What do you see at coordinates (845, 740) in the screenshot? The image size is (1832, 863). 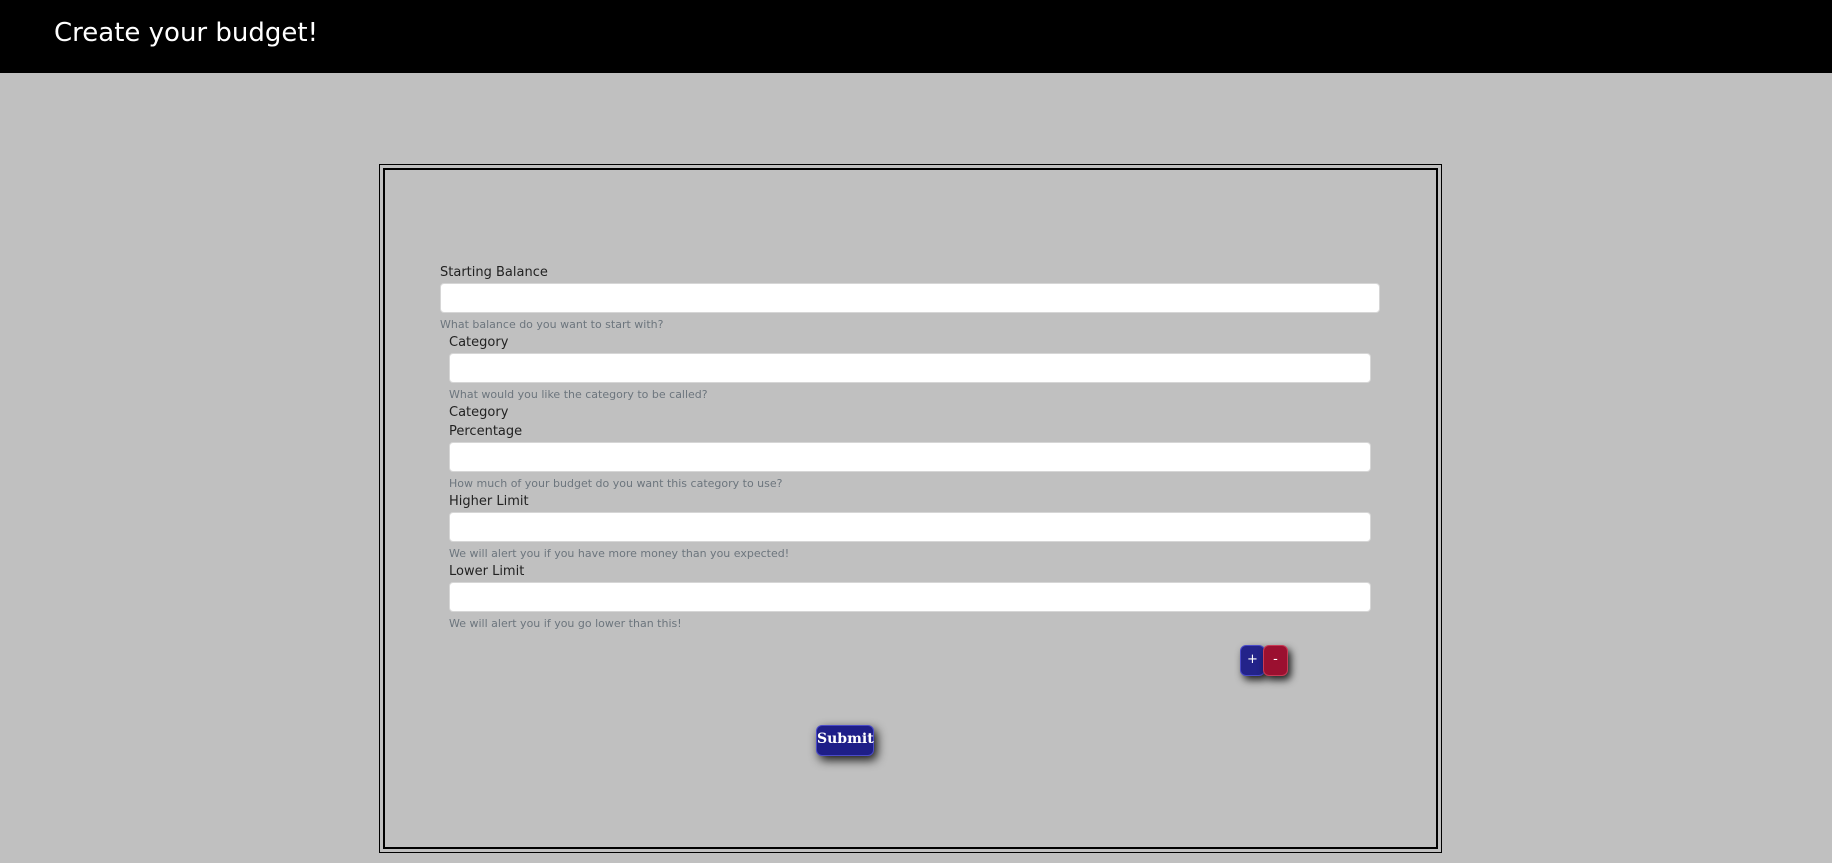 I see `submit-button: Submit` at bounding box center [845, 740].